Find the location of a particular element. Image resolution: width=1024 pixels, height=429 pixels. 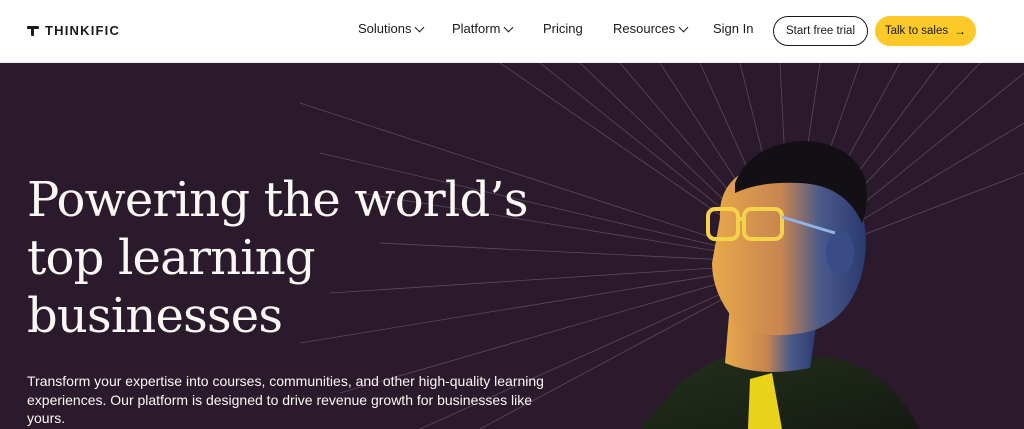

start-free-trial-button: Start free trial is located at coordinates (820, 31).